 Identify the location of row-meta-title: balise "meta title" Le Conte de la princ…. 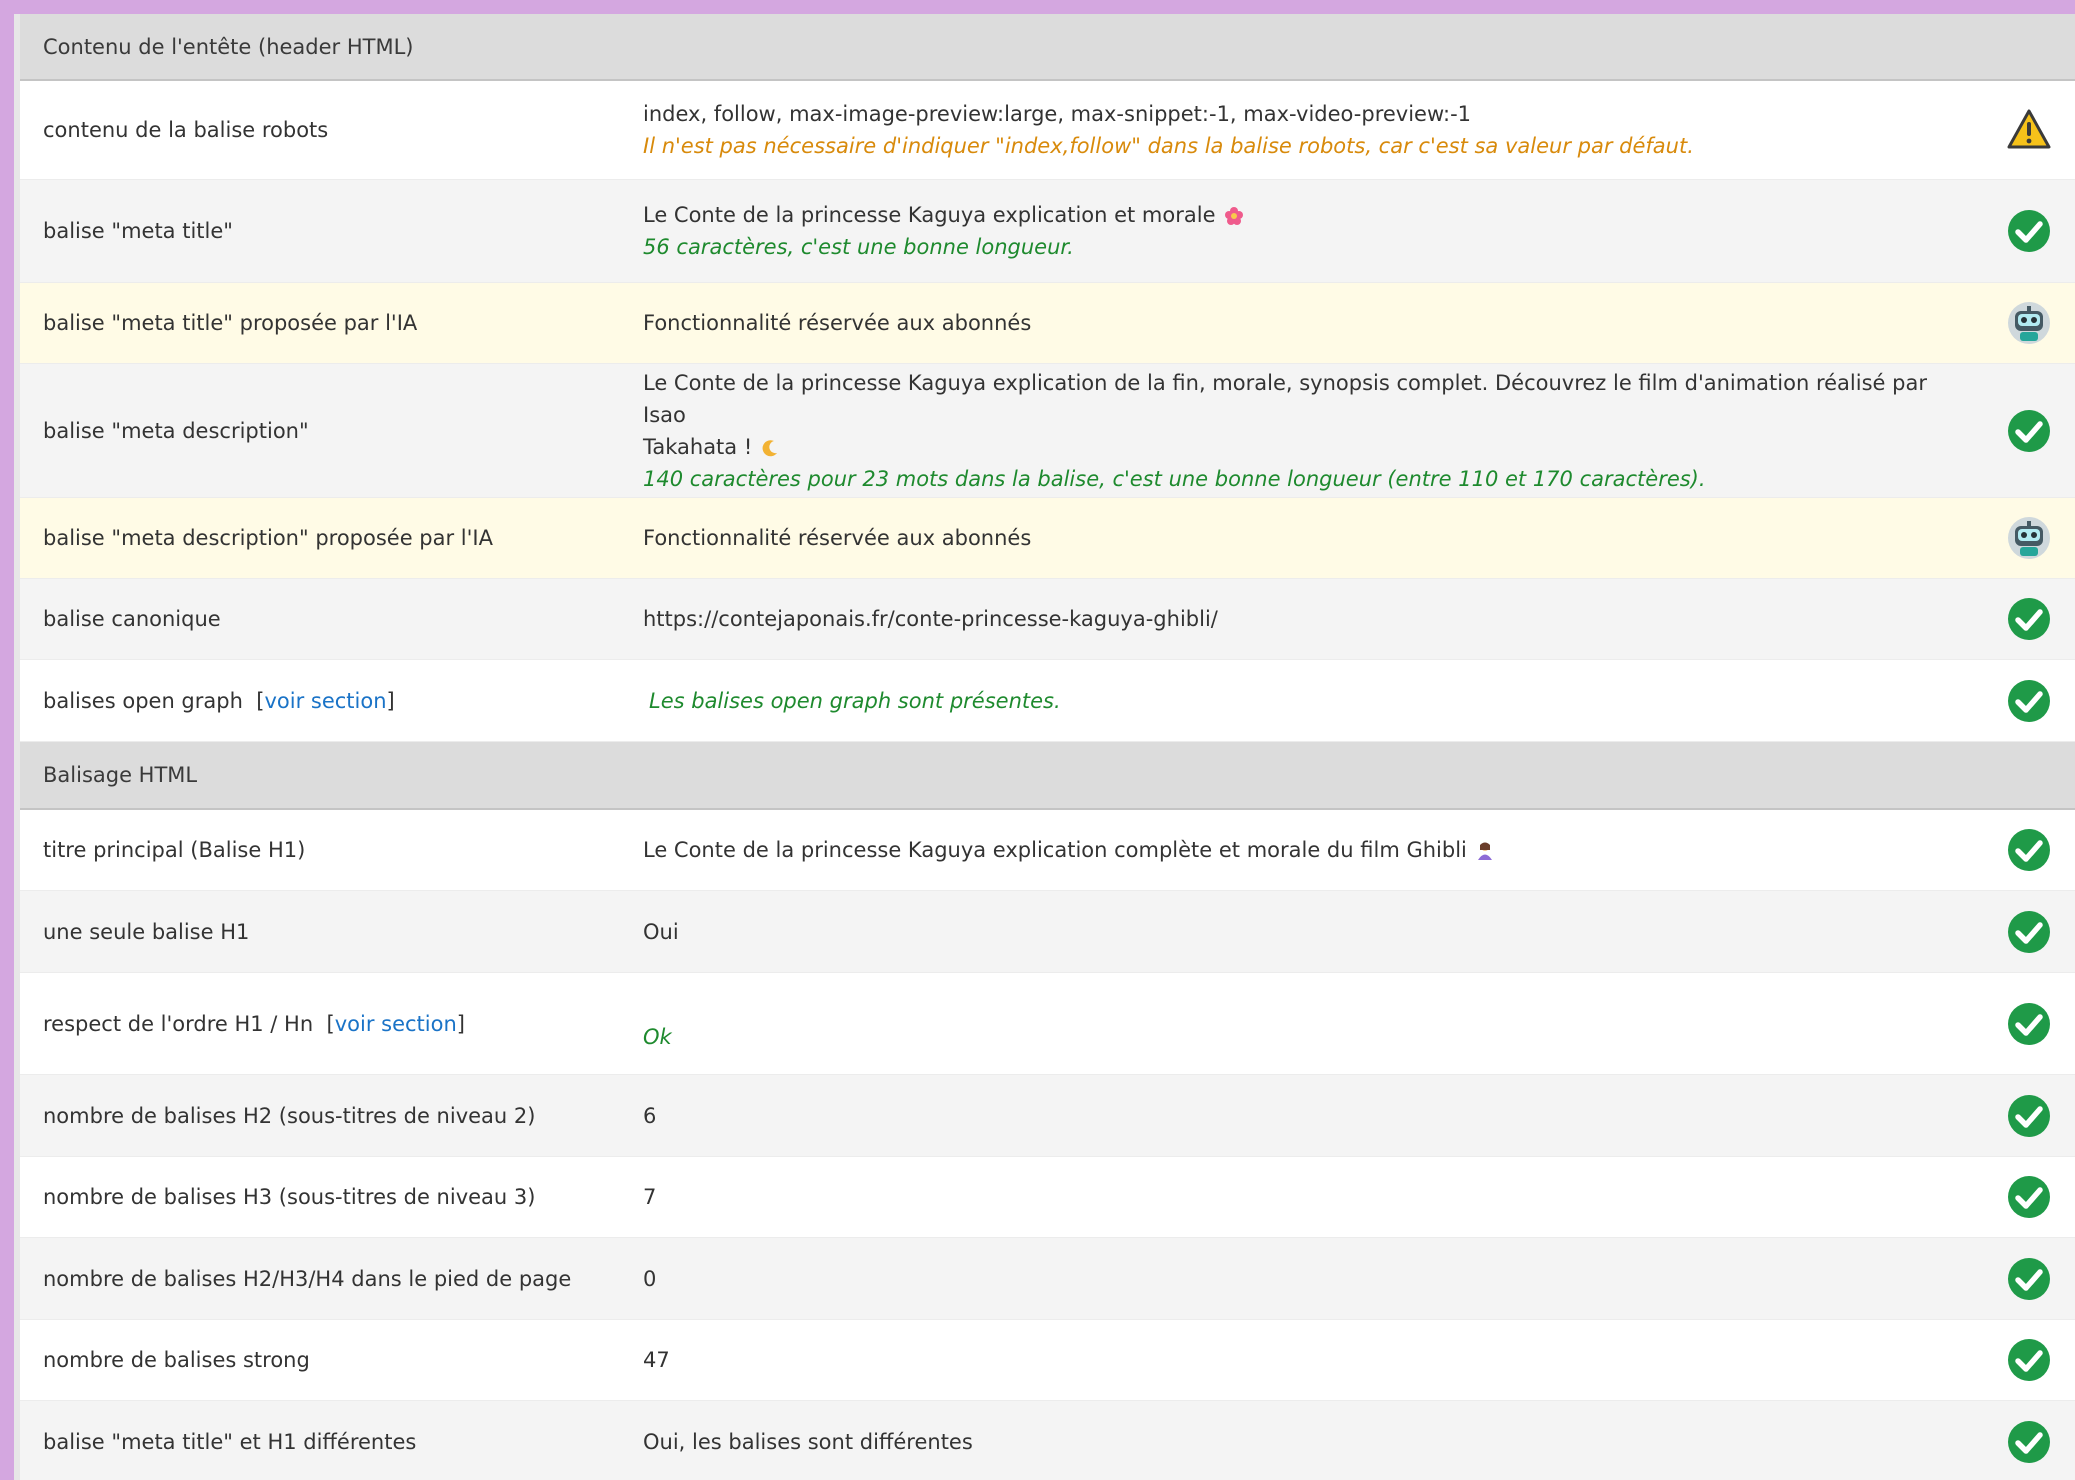
(1047, 231).